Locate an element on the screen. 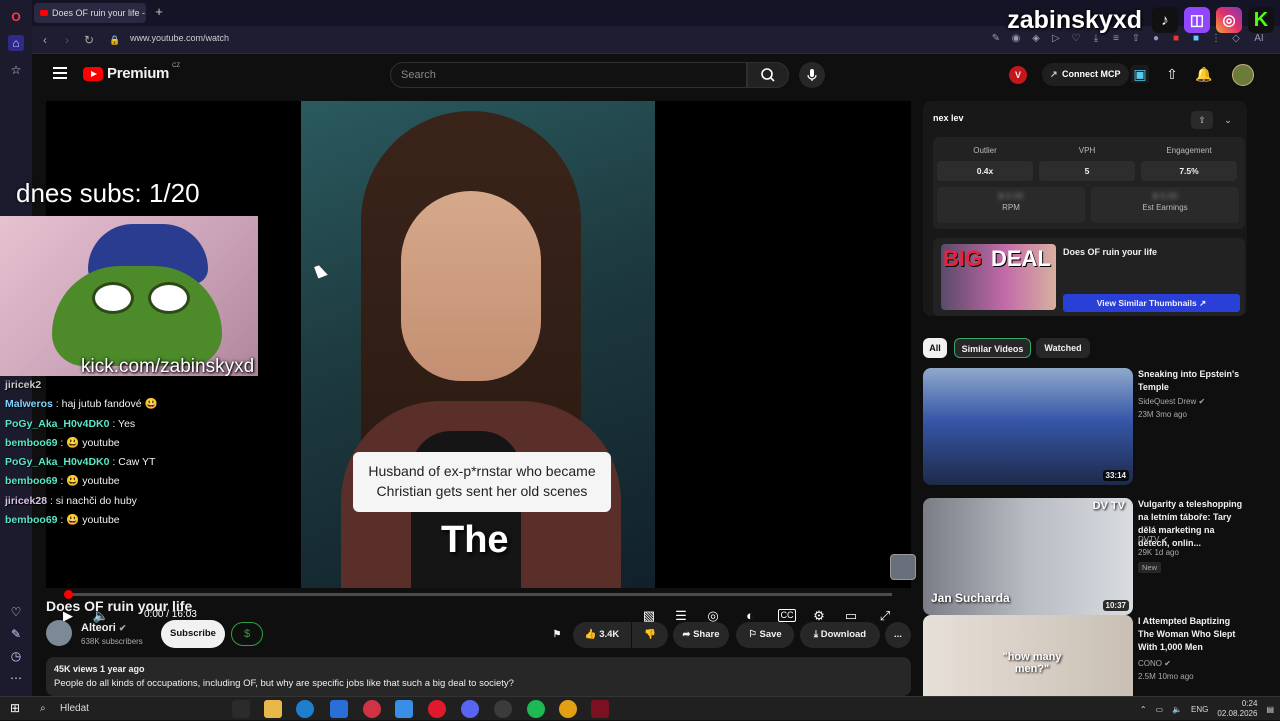  channel-name: Alteori ✔ is located at coordinates (103, 628).